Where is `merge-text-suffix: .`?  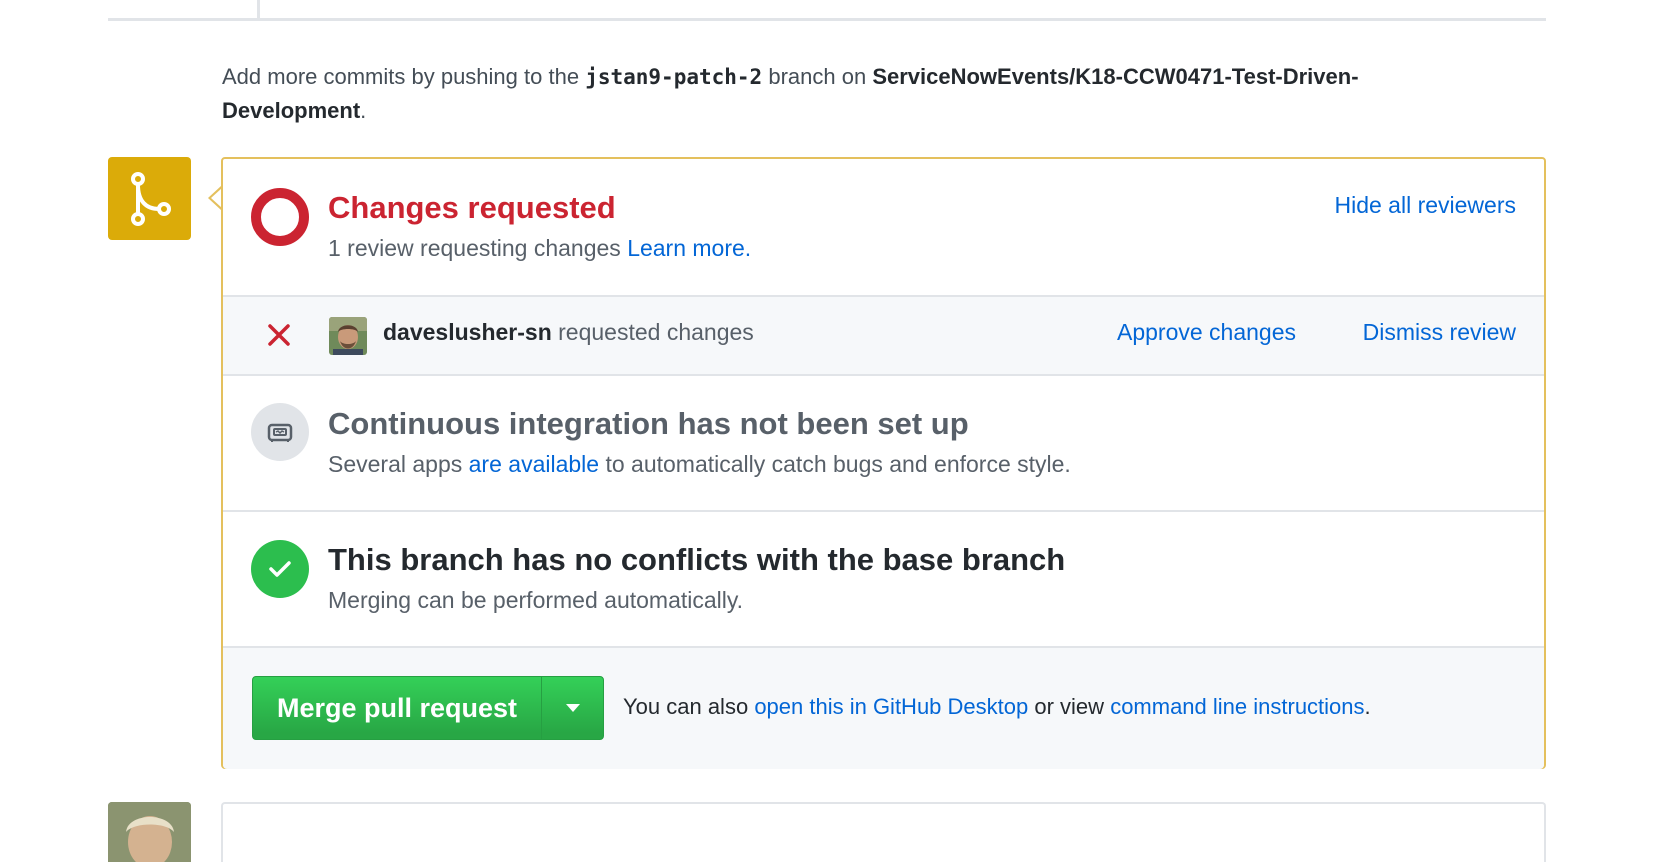
merge-text-suffix: . is located at coordinates (1367, 706).